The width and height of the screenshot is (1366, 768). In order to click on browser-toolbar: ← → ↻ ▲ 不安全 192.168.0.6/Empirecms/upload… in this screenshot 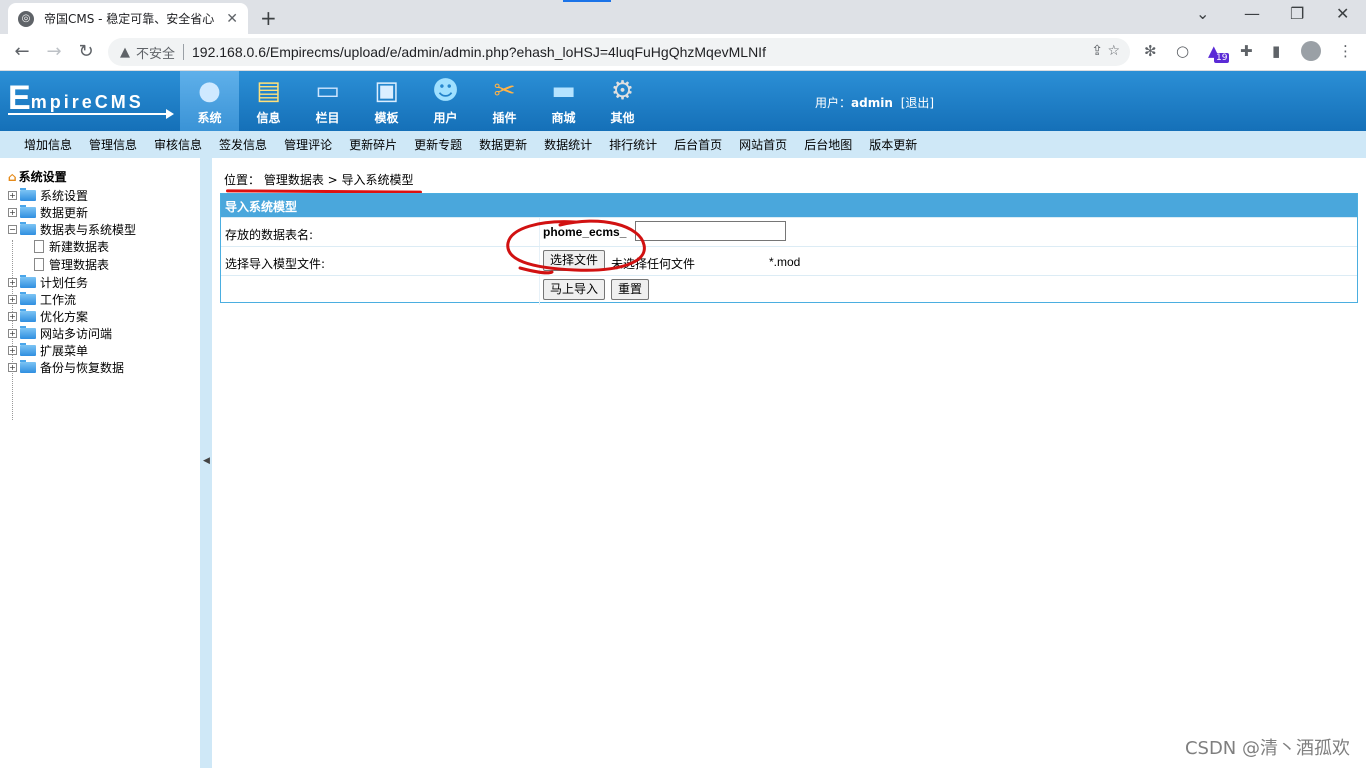, I will do `click(683, 52)`.